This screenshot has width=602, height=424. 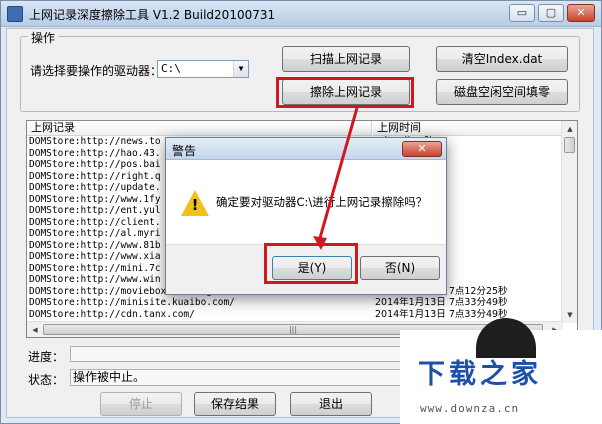 What do you see at coordinates (480, 374) in the screenshot?
I see `watermark-text: 下载之家` at bounding box center [480, 374].